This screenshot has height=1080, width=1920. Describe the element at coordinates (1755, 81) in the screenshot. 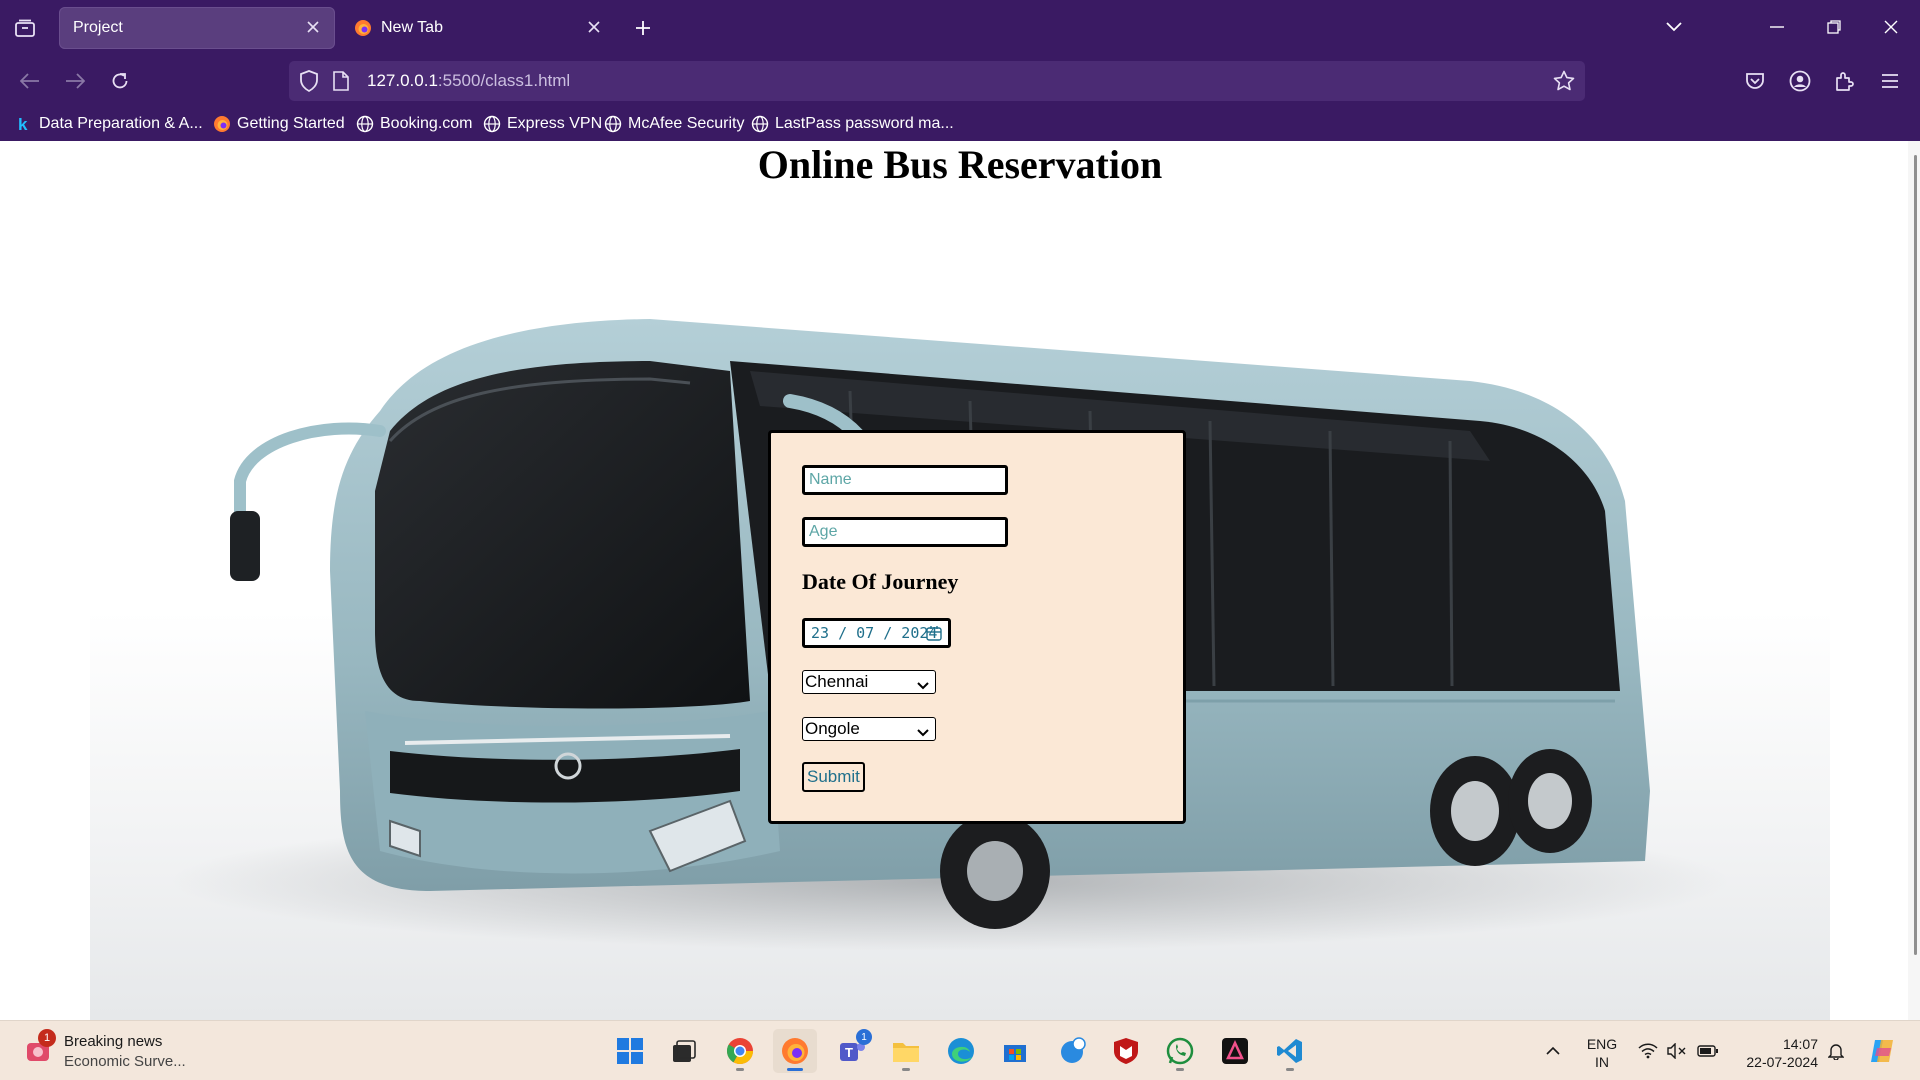

I see `pocket-icon` at that location.